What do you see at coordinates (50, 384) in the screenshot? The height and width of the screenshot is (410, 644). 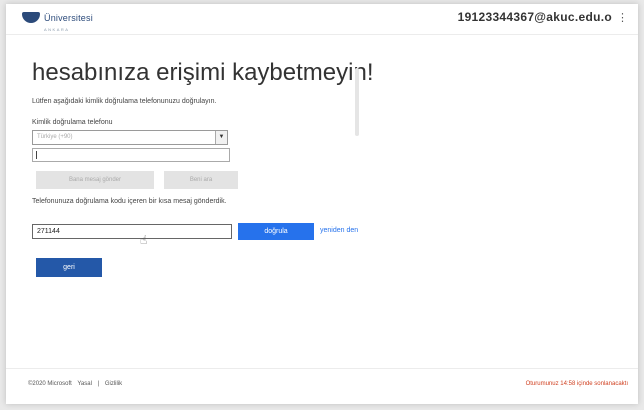 I see `copyright-text: ©2020 Microsoft` at bounding box center [50, 384].